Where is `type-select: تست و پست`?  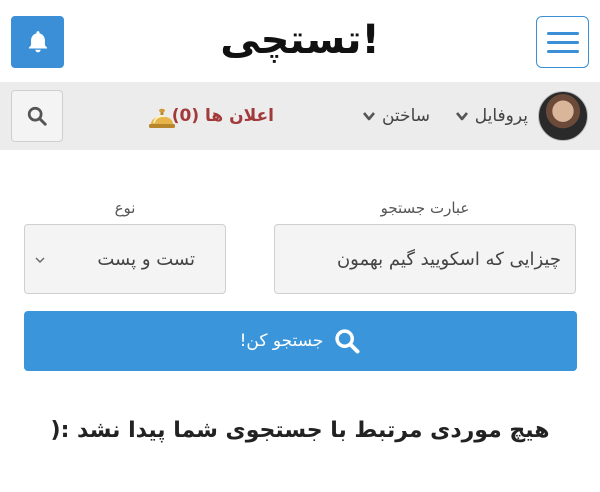 type-select: تست و پست is located at coordinates (125, 259).